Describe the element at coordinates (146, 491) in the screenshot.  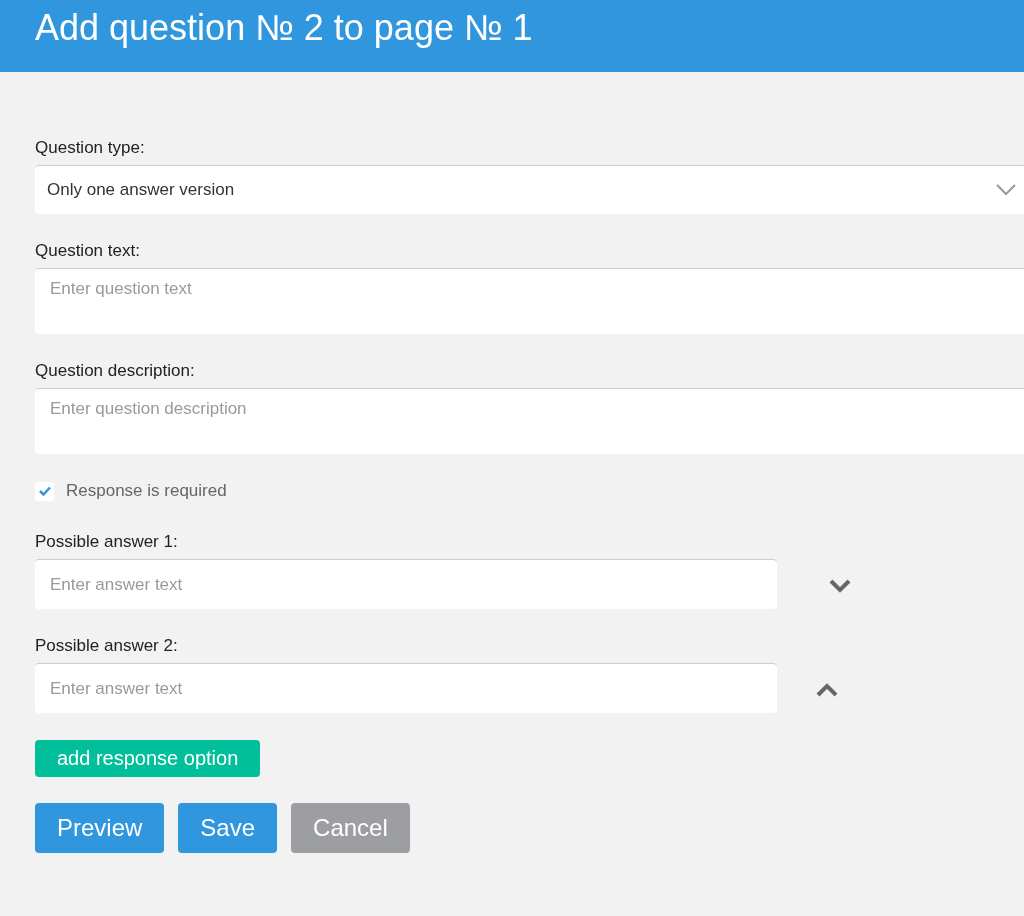
I see `checkbox-label: Response is required` at that location.